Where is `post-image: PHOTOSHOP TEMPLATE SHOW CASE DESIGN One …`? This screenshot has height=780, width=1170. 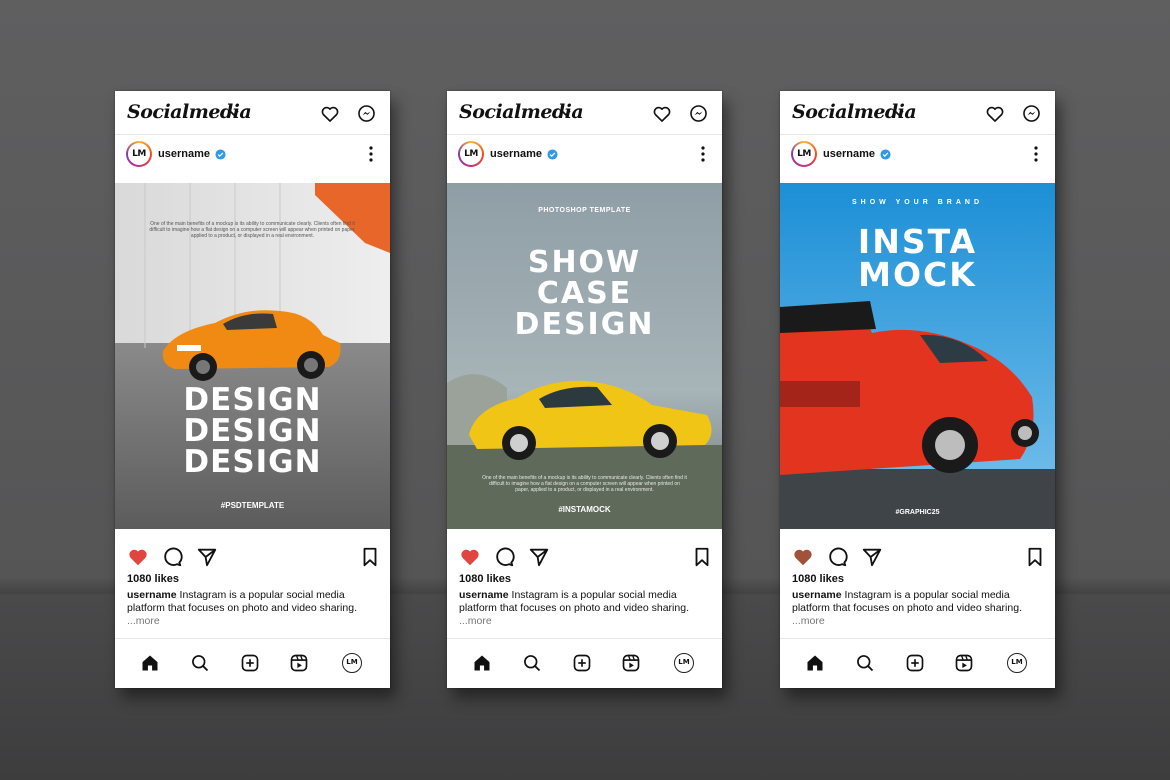
post-image: PHOTOSHOP TEMPLATE SHOW CASE DESIGN One … is located at coordinates (584, 356).